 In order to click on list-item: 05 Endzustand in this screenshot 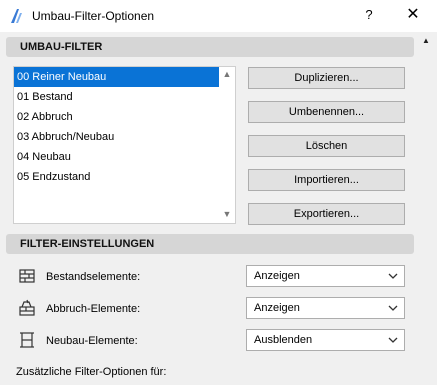, I will do `click(116, 177)`.